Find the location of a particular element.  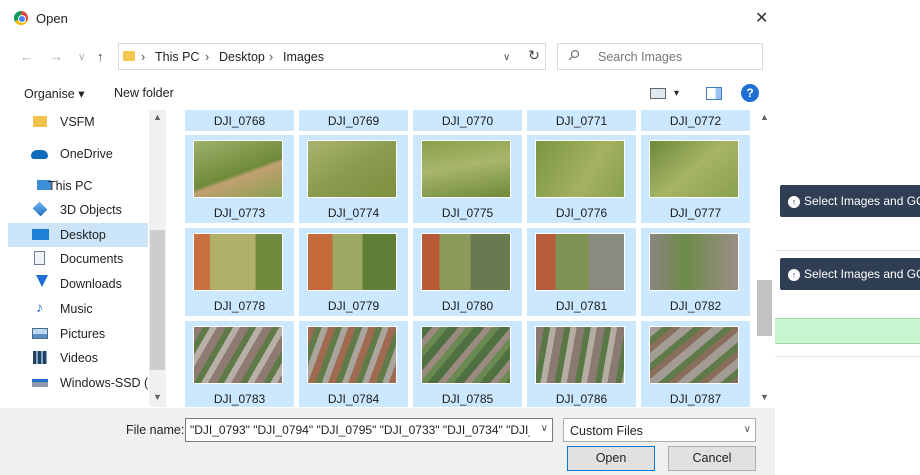

up-arrow-icon: ↑ is located at coordinates (100, 56).